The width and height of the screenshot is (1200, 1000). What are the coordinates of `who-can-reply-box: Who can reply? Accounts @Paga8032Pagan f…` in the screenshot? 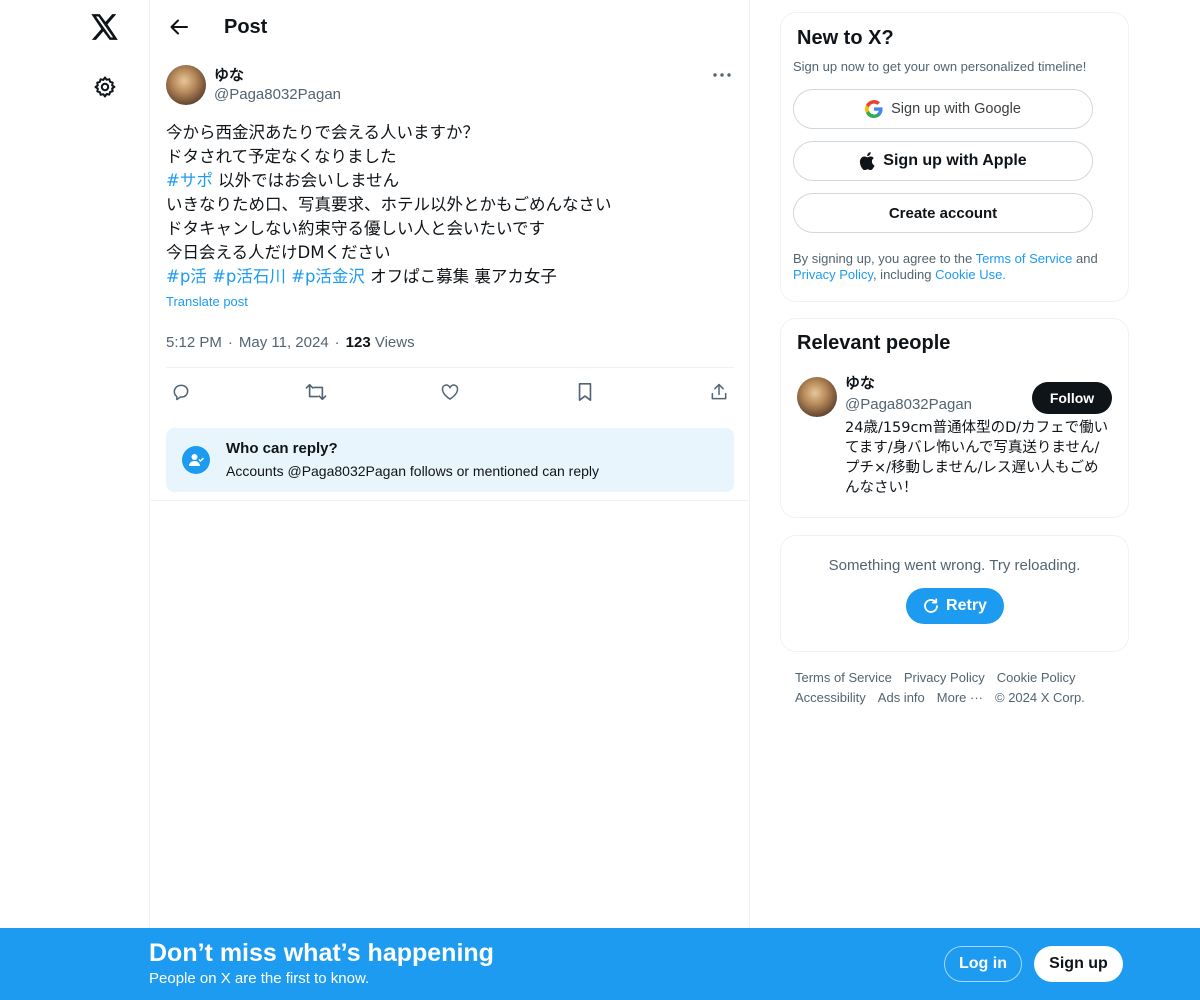 It's located at (450, 460).